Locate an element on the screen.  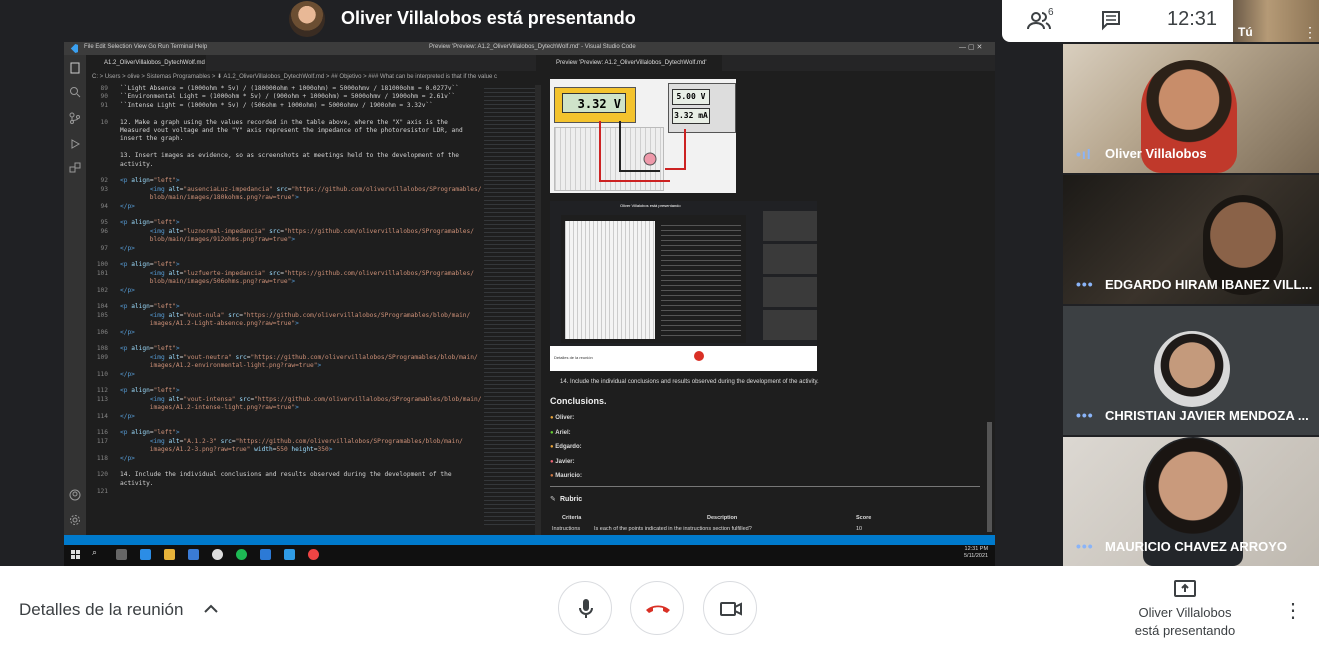
minimap is located at coordinates (510, 305).